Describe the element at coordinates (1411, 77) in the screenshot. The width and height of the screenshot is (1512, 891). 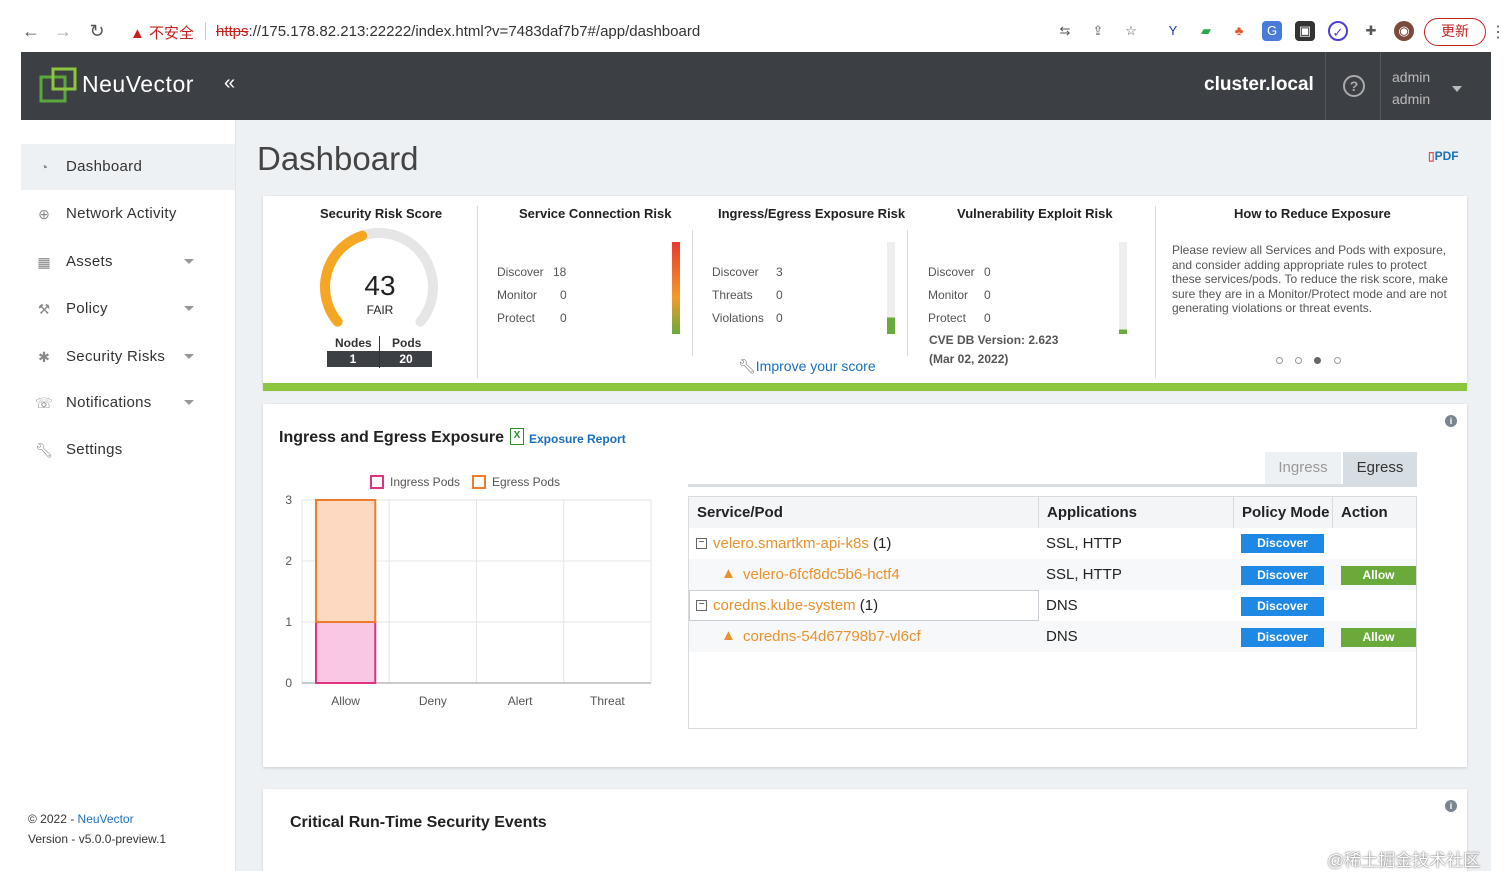
I see `user-role: admin` at that location.